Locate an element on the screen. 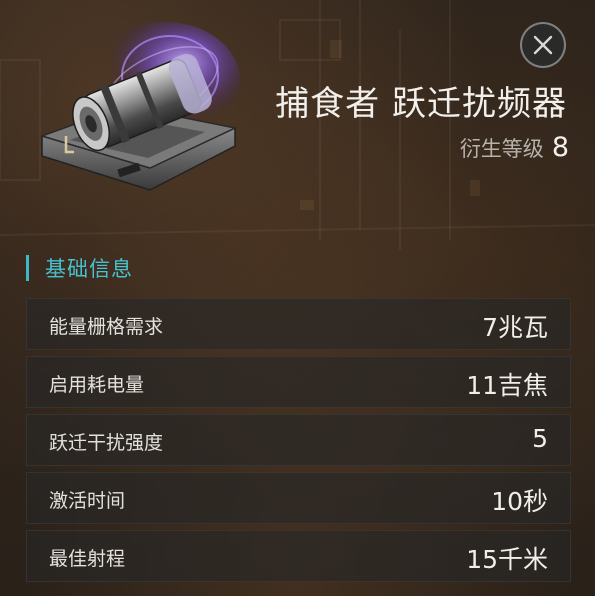  item-title: 捕食者 跃迁扰频器 is located at coordinates (421, 104).